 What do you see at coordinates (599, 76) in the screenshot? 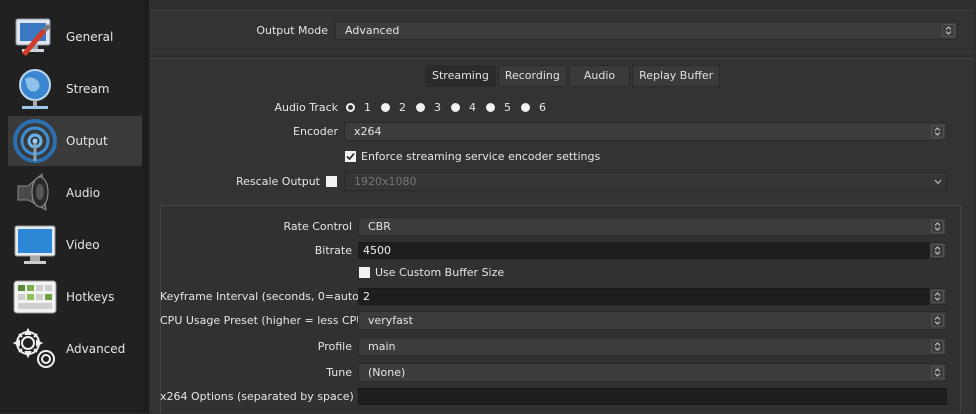
I see `tab-audio: Audio` at bounding box center [599, 76].